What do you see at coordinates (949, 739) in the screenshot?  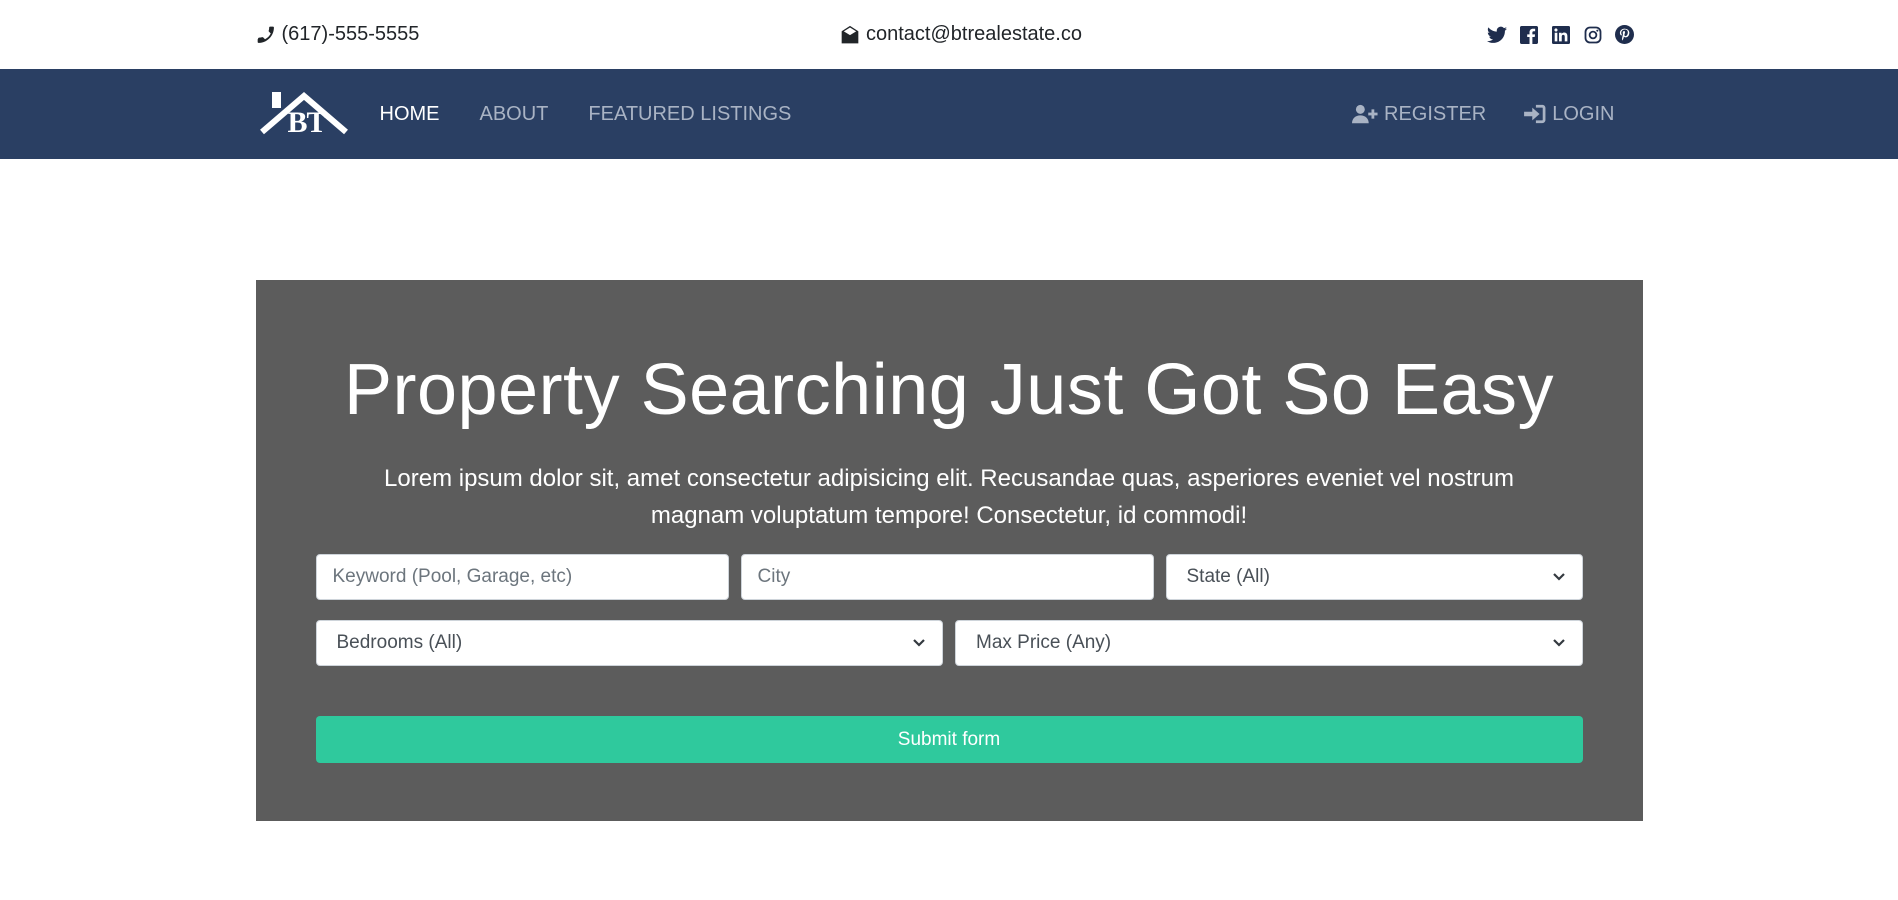 I see `submit-button: Submit form` at bounding box center [949, 739].